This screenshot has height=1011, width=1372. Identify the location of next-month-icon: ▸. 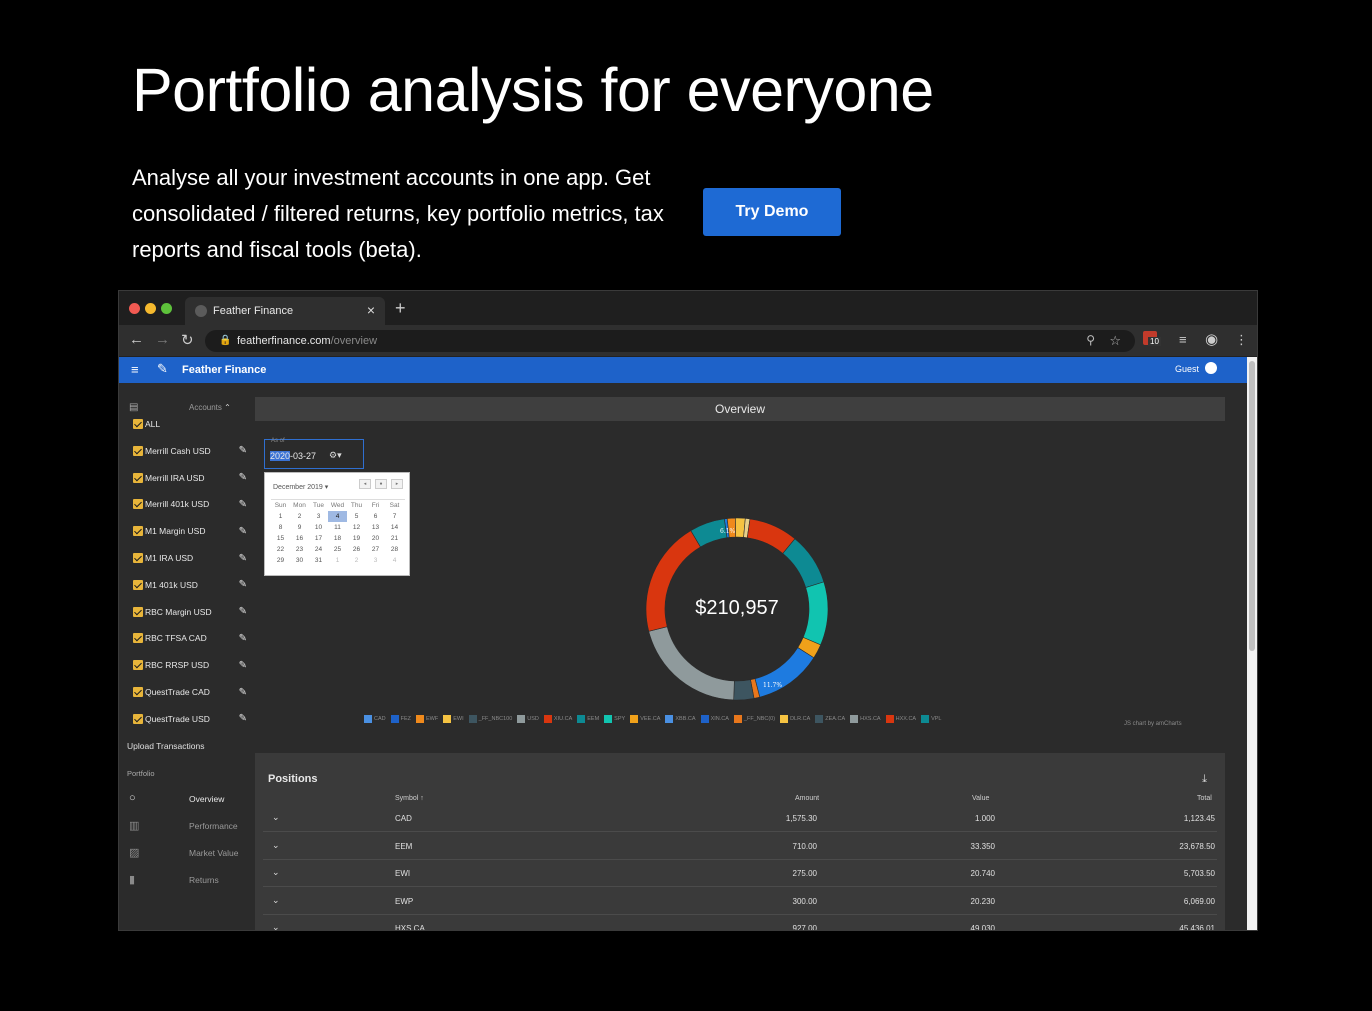
(397, 484).